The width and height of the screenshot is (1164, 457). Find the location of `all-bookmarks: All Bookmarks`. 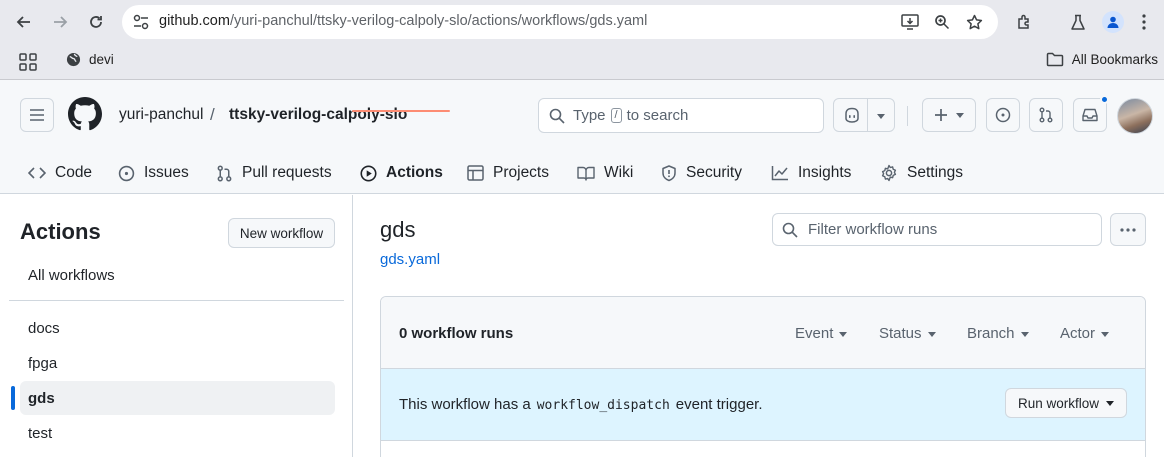

all-bookmarks: All Bookmarks is located at coordinates (1102, 59).